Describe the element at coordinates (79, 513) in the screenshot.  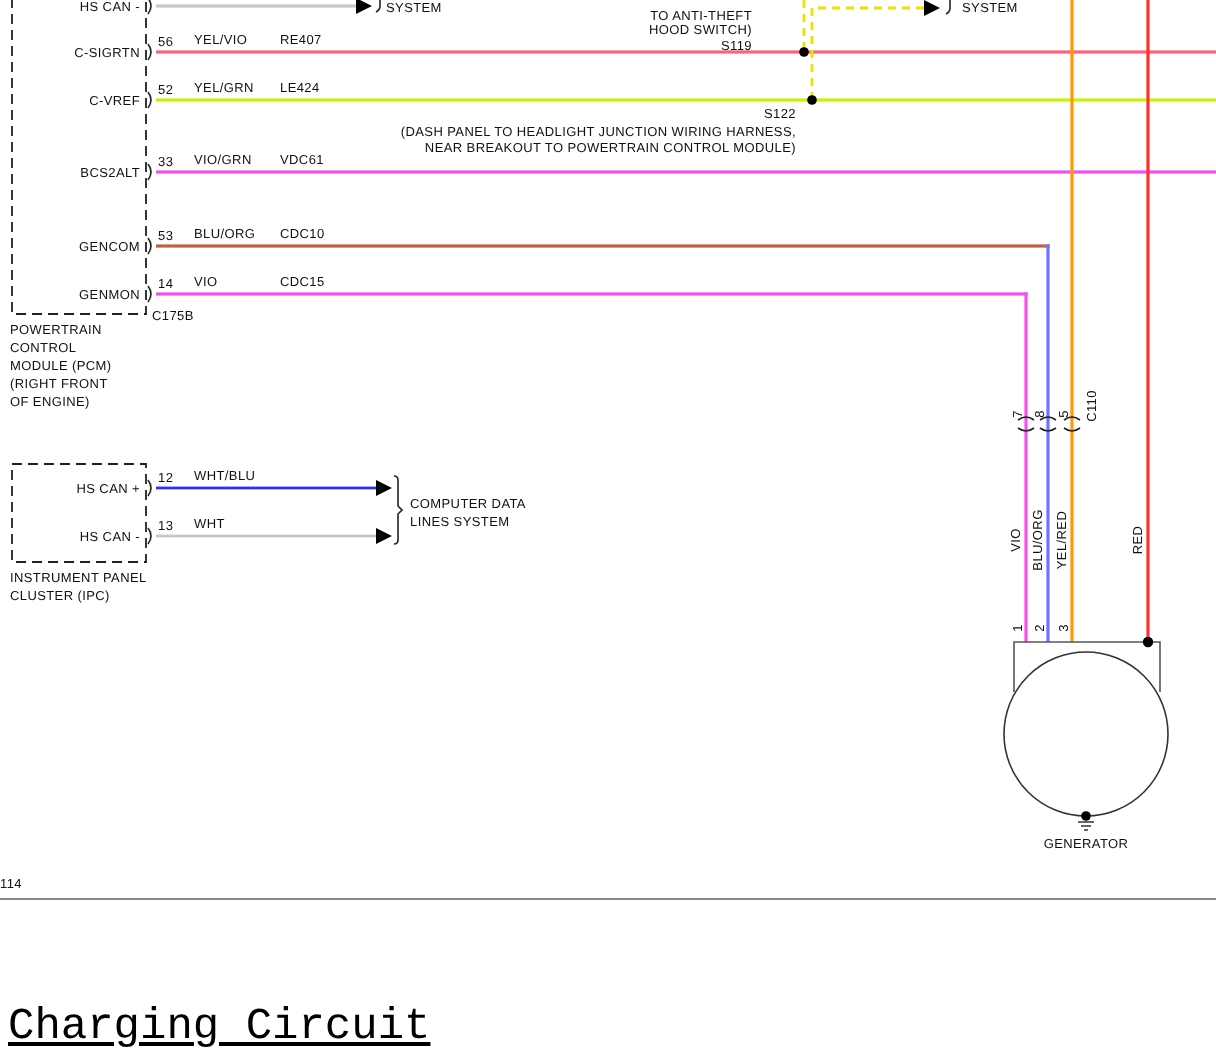
I see `module-outline` at that location.